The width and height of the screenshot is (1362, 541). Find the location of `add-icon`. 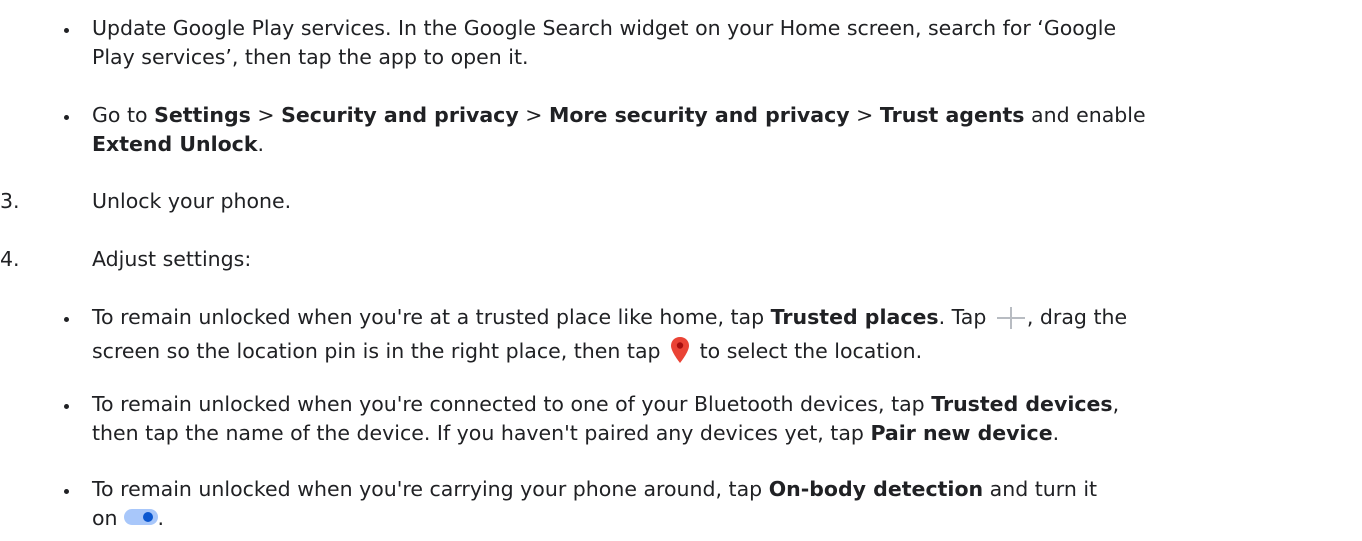

add-icon is located at coordinates (1010, 318).